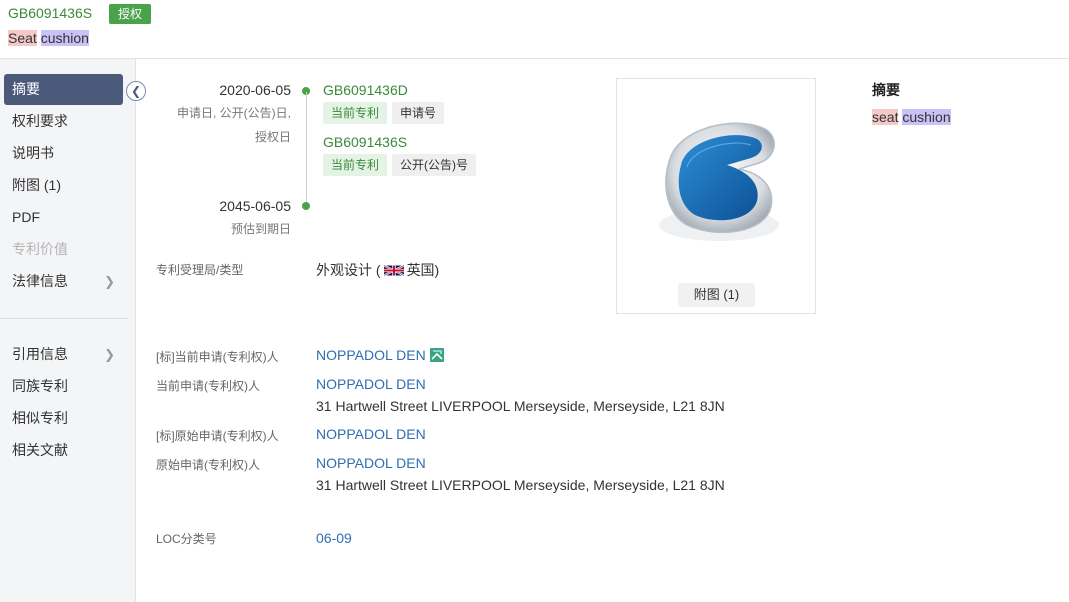  I want to click on timeline-end-label: 预估到期日, so click(260, 229).